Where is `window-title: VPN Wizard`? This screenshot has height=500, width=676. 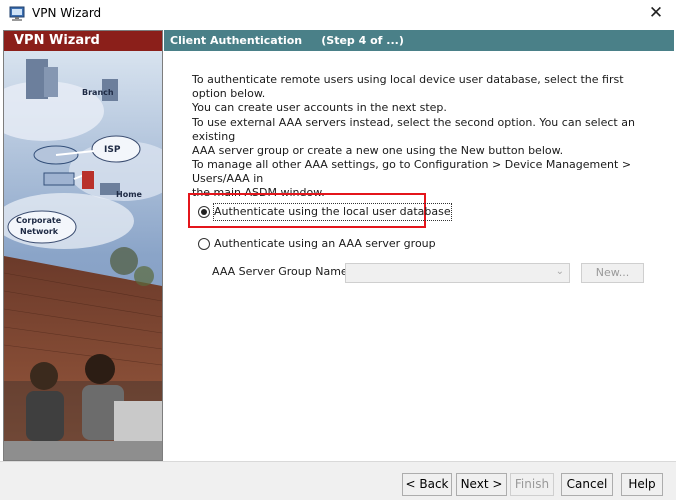 window-title: VPN Wizard is located at coordinates (67, 13).